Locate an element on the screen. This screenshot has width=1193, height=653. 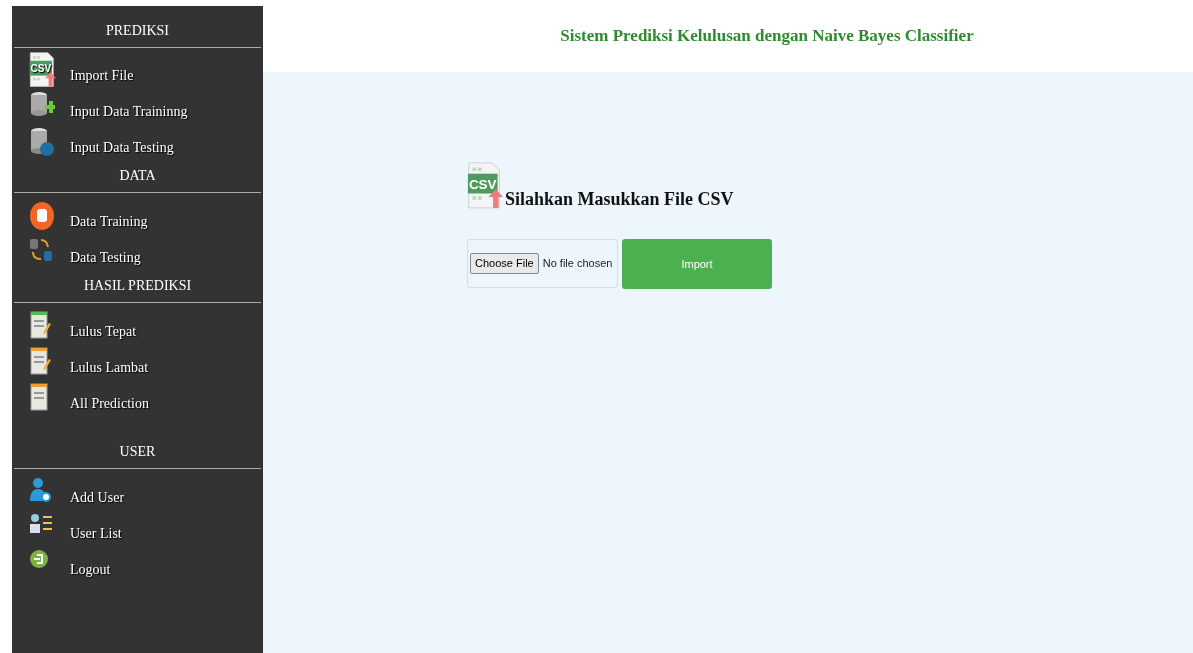
sidebar-item: Input Data Traininng is located at coordinates (137, 107).